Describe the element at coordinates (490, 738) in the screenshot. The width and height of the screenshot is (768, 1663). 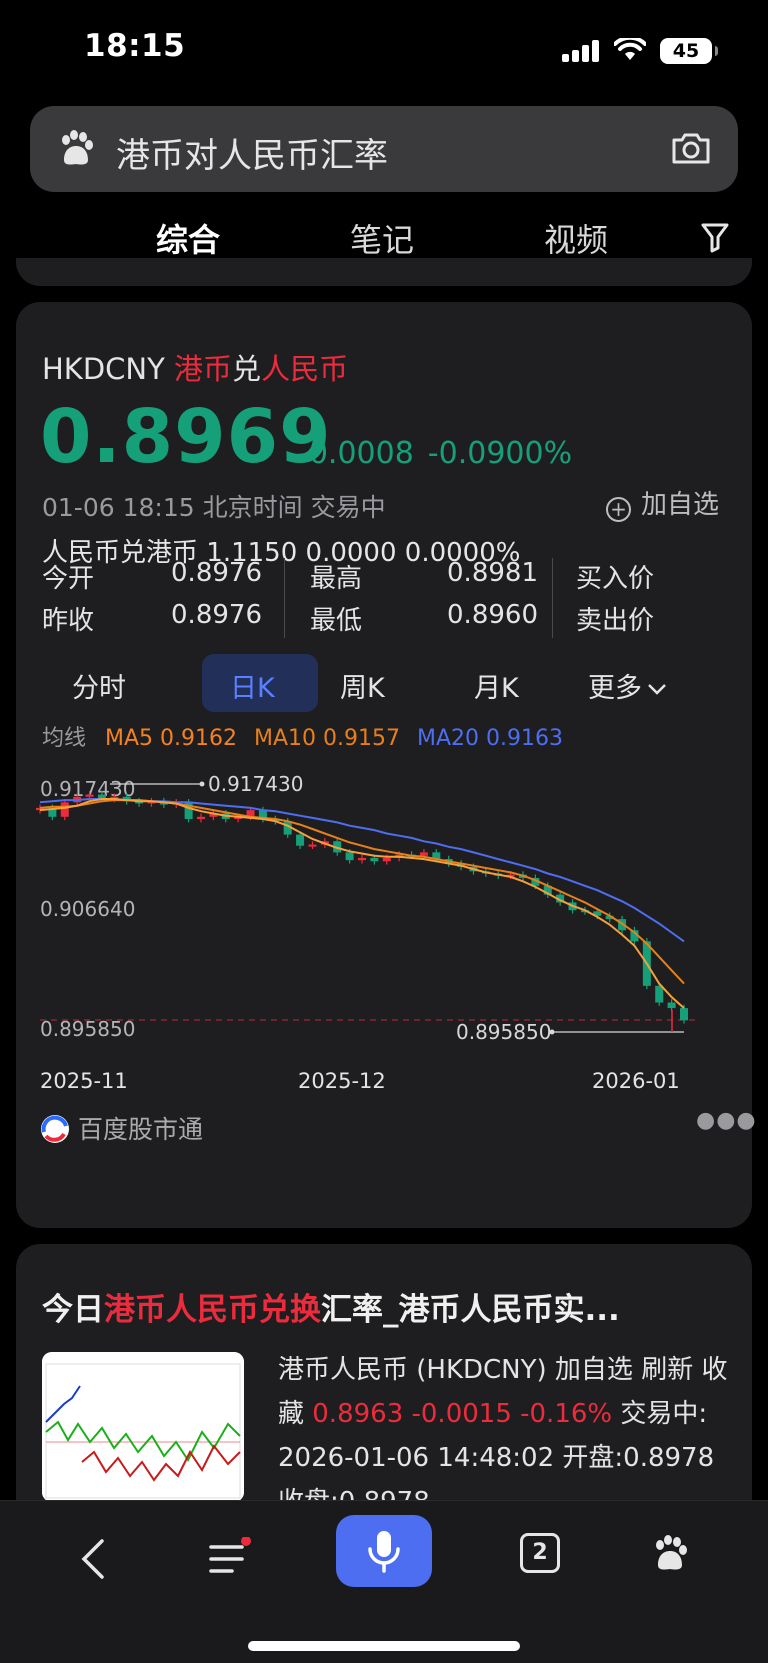
I see `ma20-value: MA20 0.9163` at that location.